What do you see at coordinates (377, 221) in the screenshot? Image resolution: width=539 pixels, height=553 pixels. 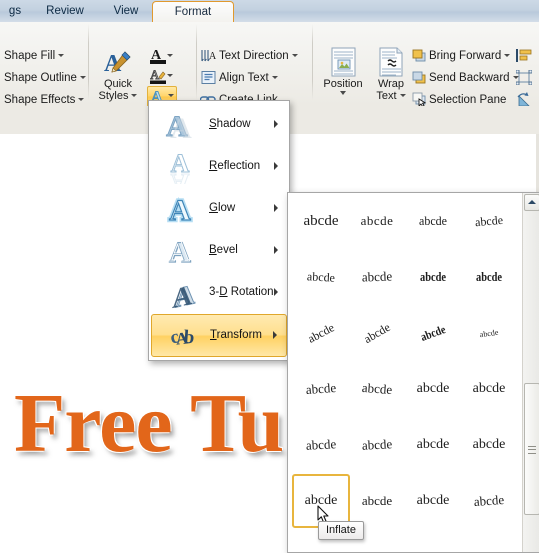 I see `gallery-cell-stop: abcde` at bounding box center [377, 221].